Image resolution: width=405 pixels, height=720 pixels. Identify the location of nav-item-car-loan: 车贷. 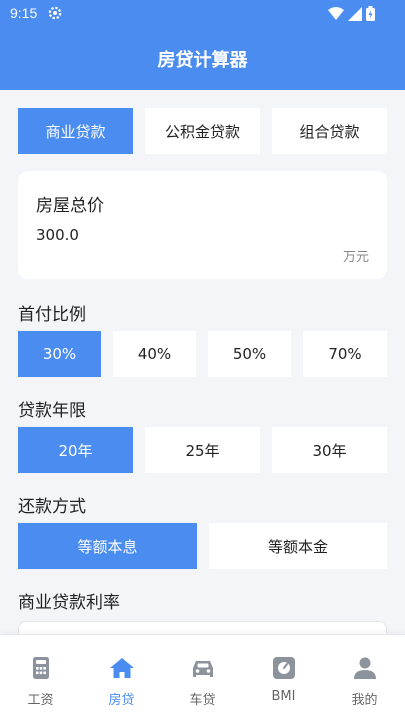
(202, 677).